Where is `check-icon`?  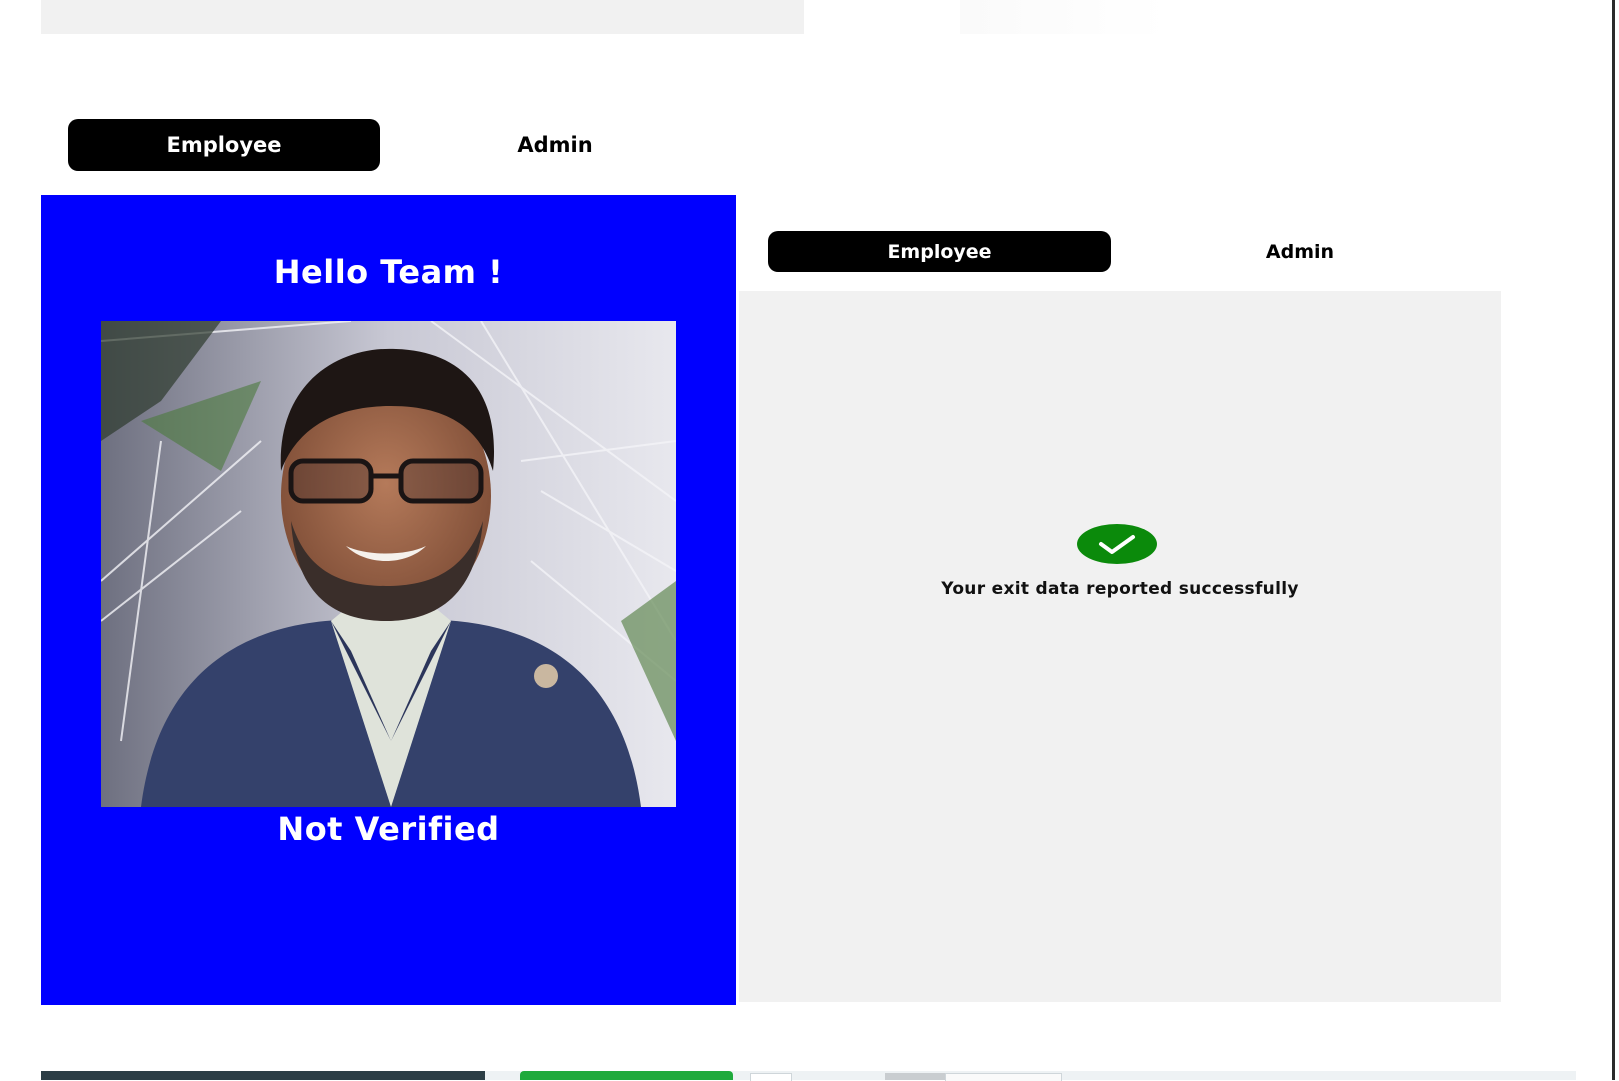
check-icon is located at coordinates (1117, 544).